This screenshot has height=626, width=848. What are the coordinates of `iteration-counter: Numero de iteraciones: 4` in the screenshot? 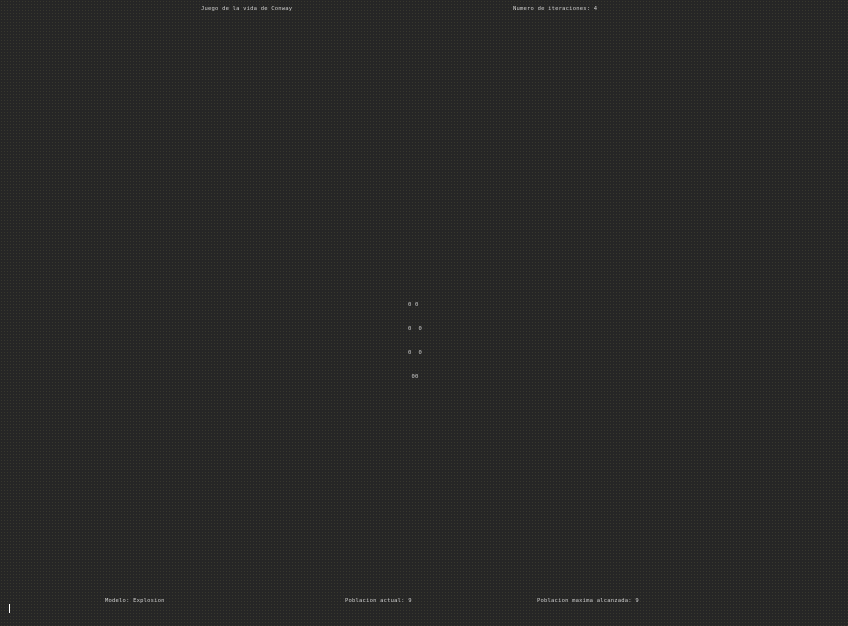 It's located at (555, 9).